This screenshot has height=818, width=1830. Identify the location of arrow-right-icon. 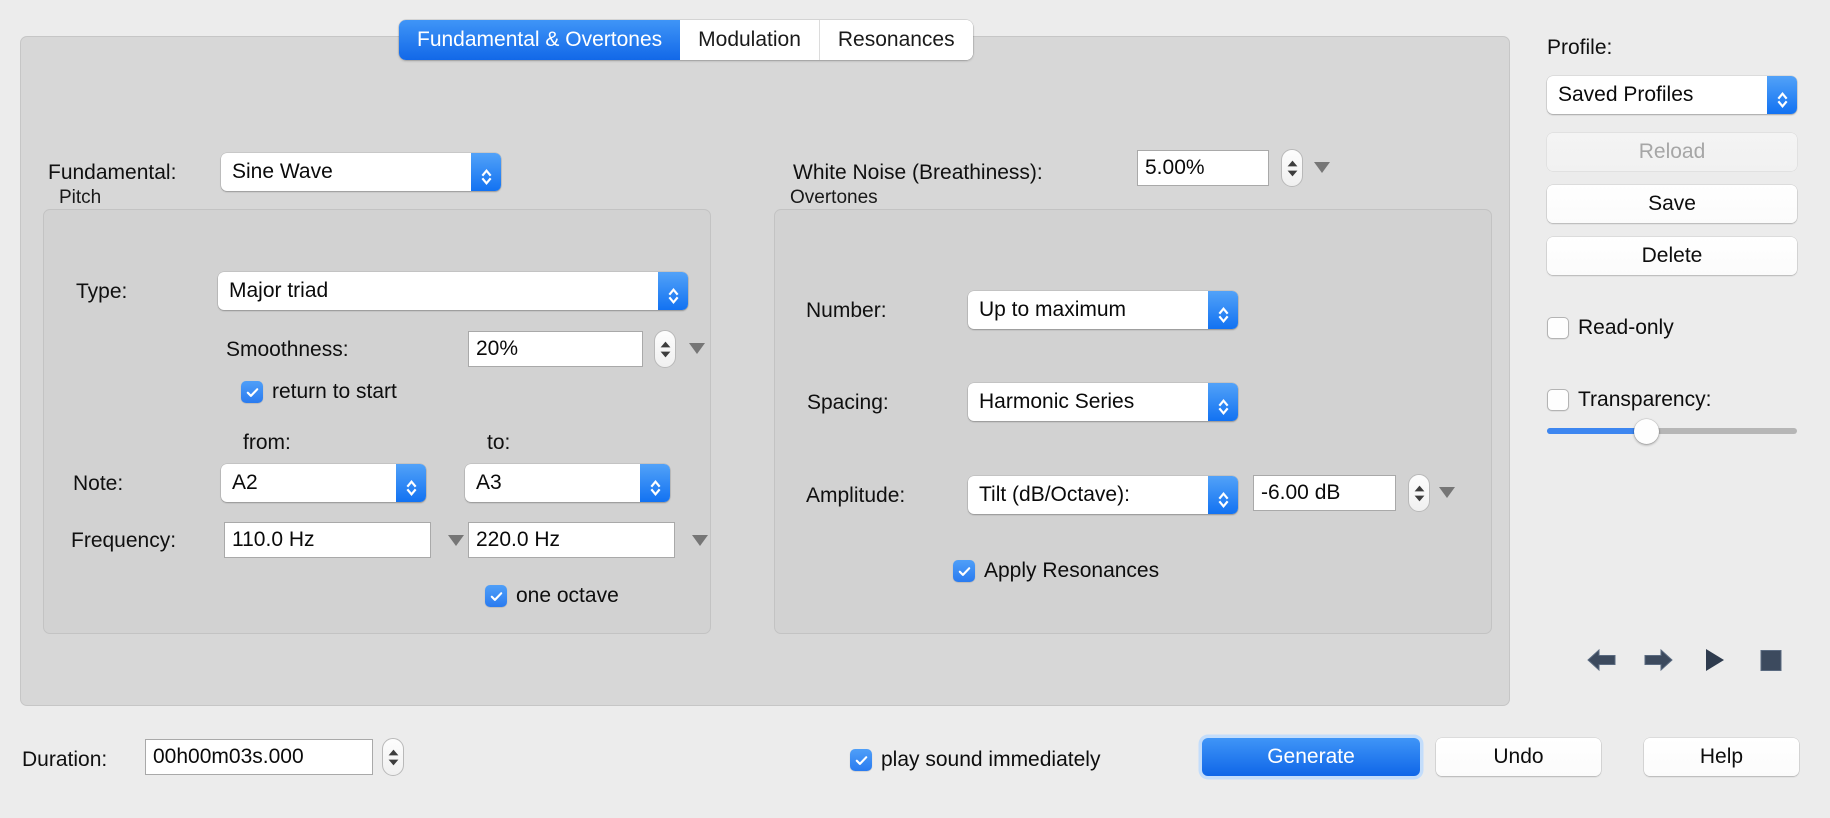
(1658, 660).